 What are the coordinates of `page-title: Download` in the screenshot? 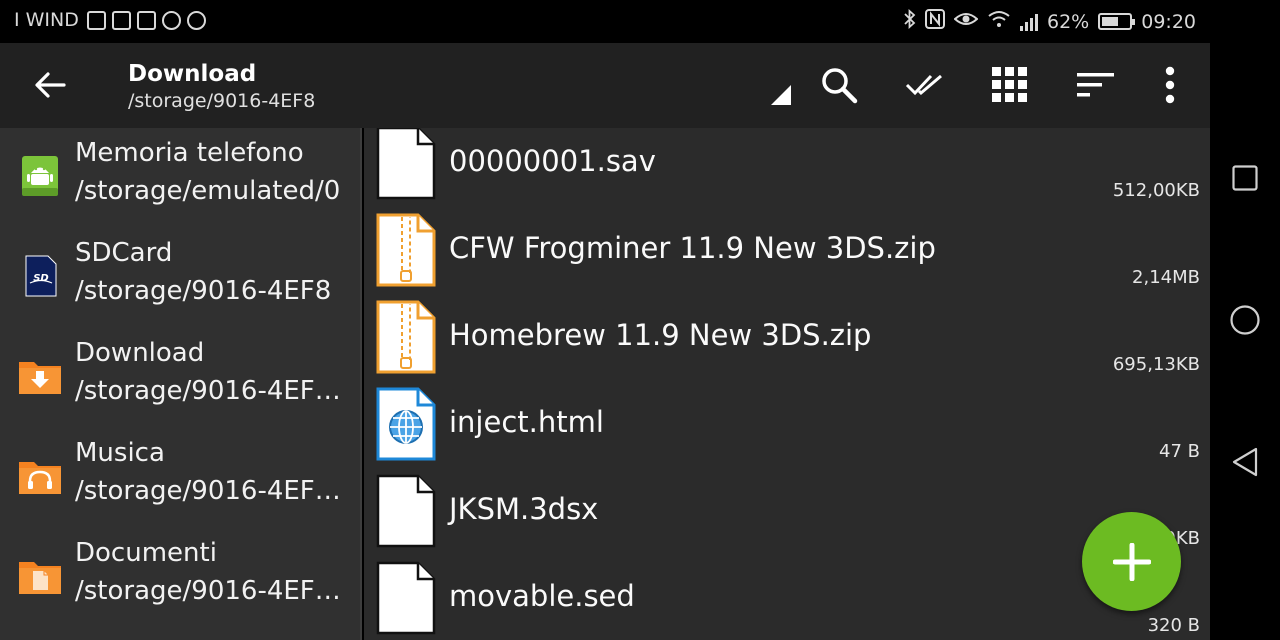 It's located at (192, 74).